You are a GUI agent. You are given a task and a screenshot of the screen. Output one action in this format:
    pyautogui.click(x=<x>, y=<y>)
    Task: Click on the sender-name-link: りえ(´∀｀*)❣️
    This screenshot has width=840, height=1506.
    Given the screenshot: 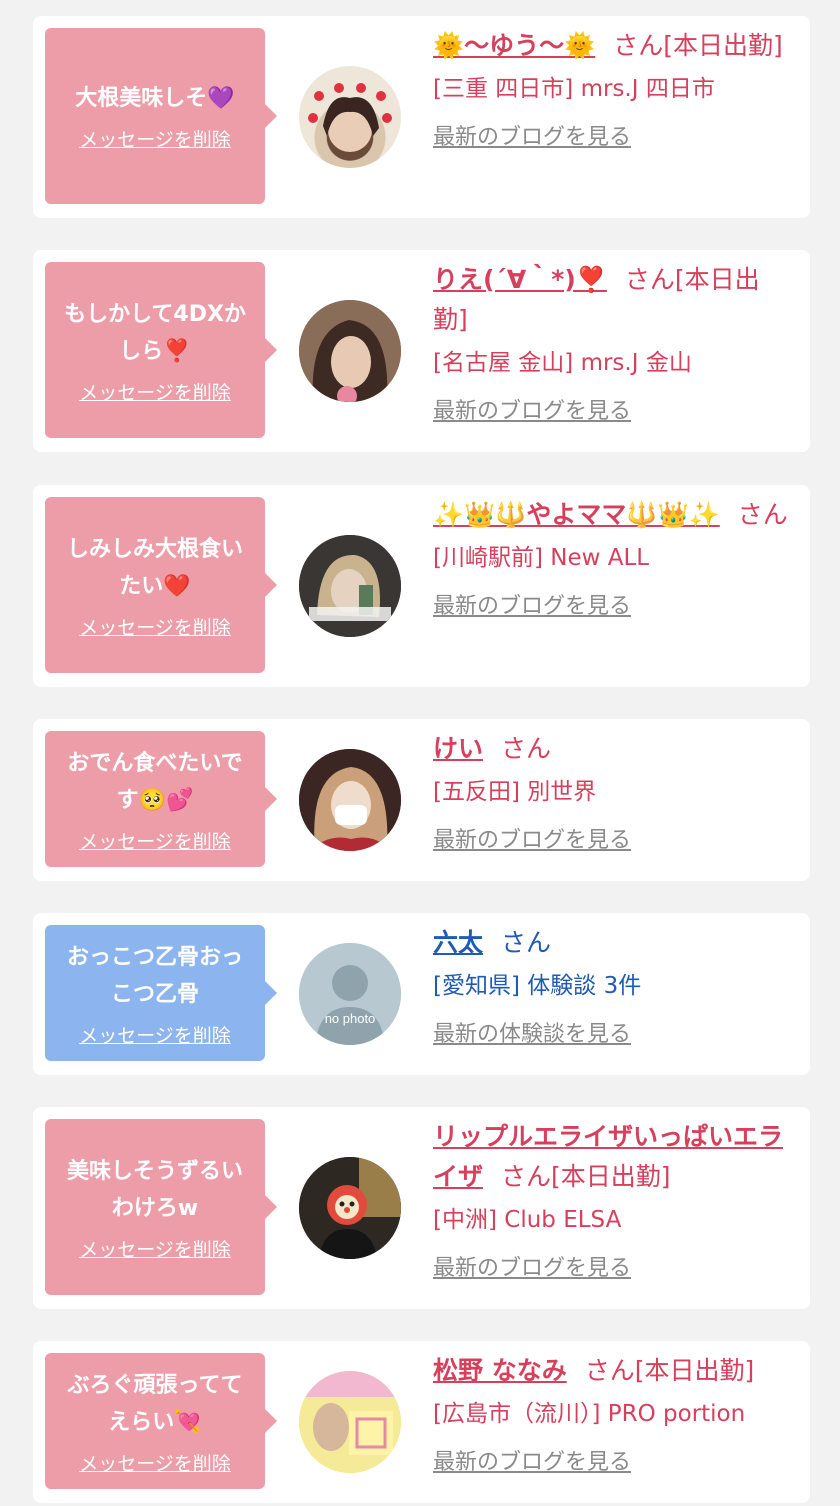 What is the action you would take?
    pyautogui.click(x=520, y=279)
    